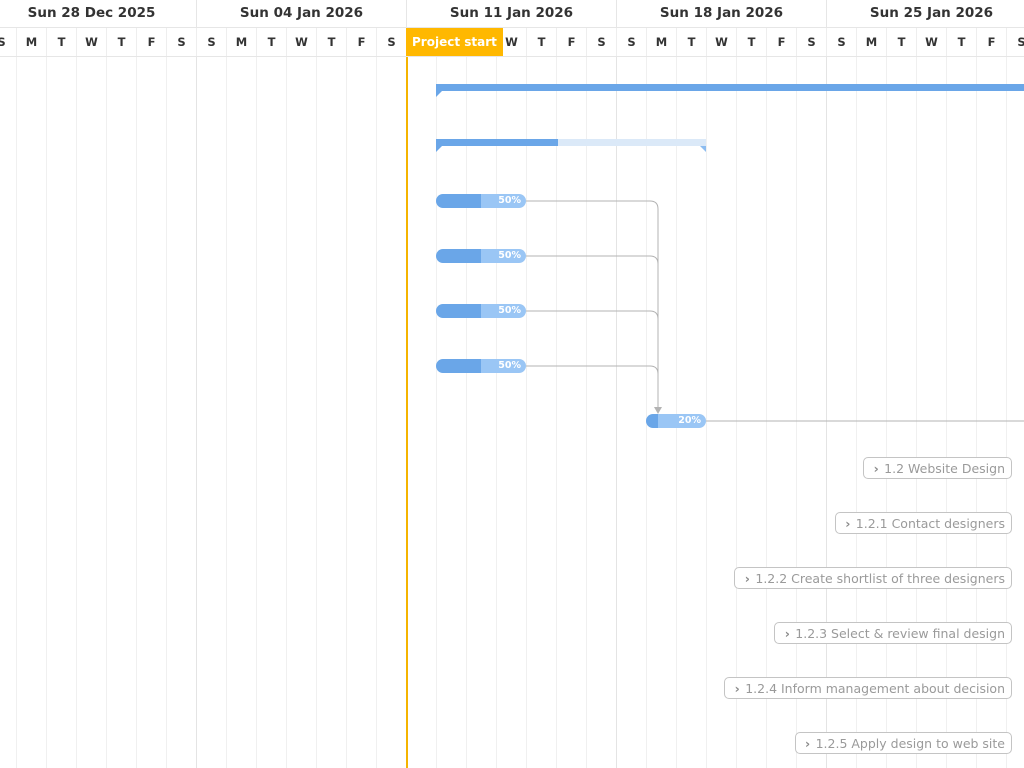 The width and height of the screenshot is (1024, 768). What do you see at coordinates (689, 420) in the screenshot?
I see `task-percent-label: 20%` at bounding box center [689, 420].